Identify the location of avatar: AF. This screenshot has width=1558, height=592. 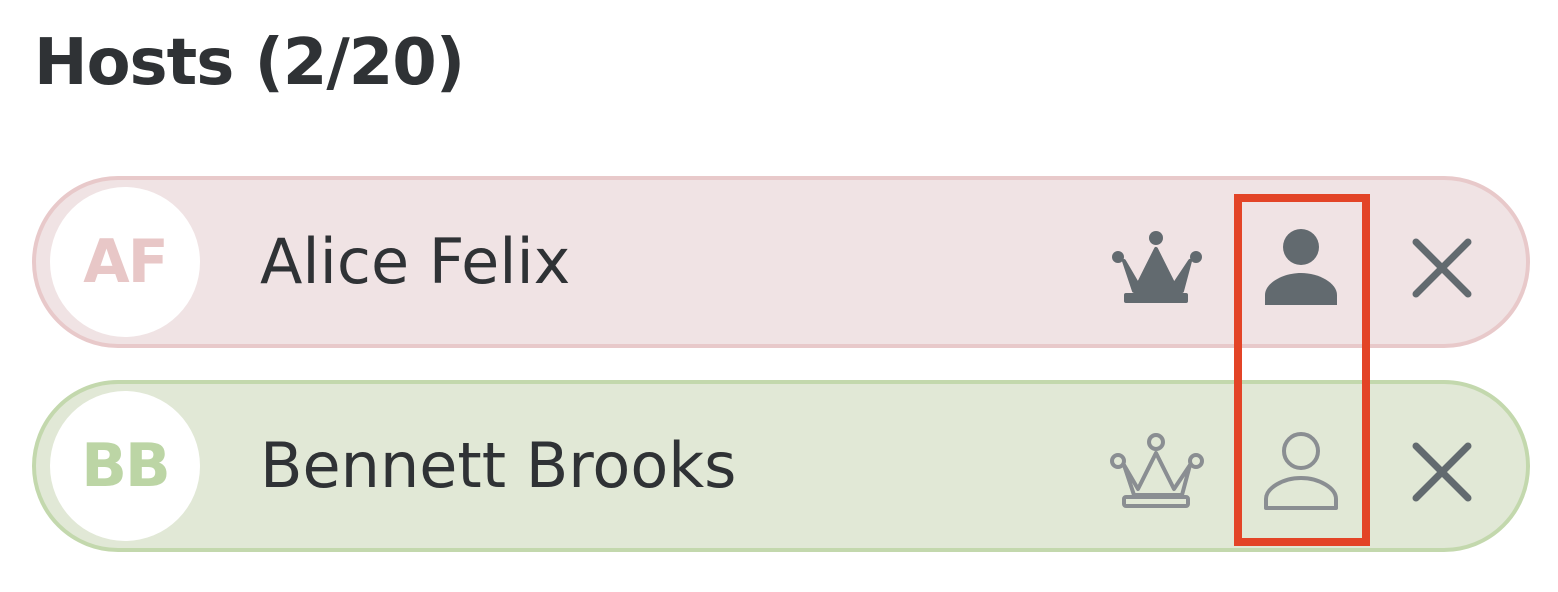
(125, 262).